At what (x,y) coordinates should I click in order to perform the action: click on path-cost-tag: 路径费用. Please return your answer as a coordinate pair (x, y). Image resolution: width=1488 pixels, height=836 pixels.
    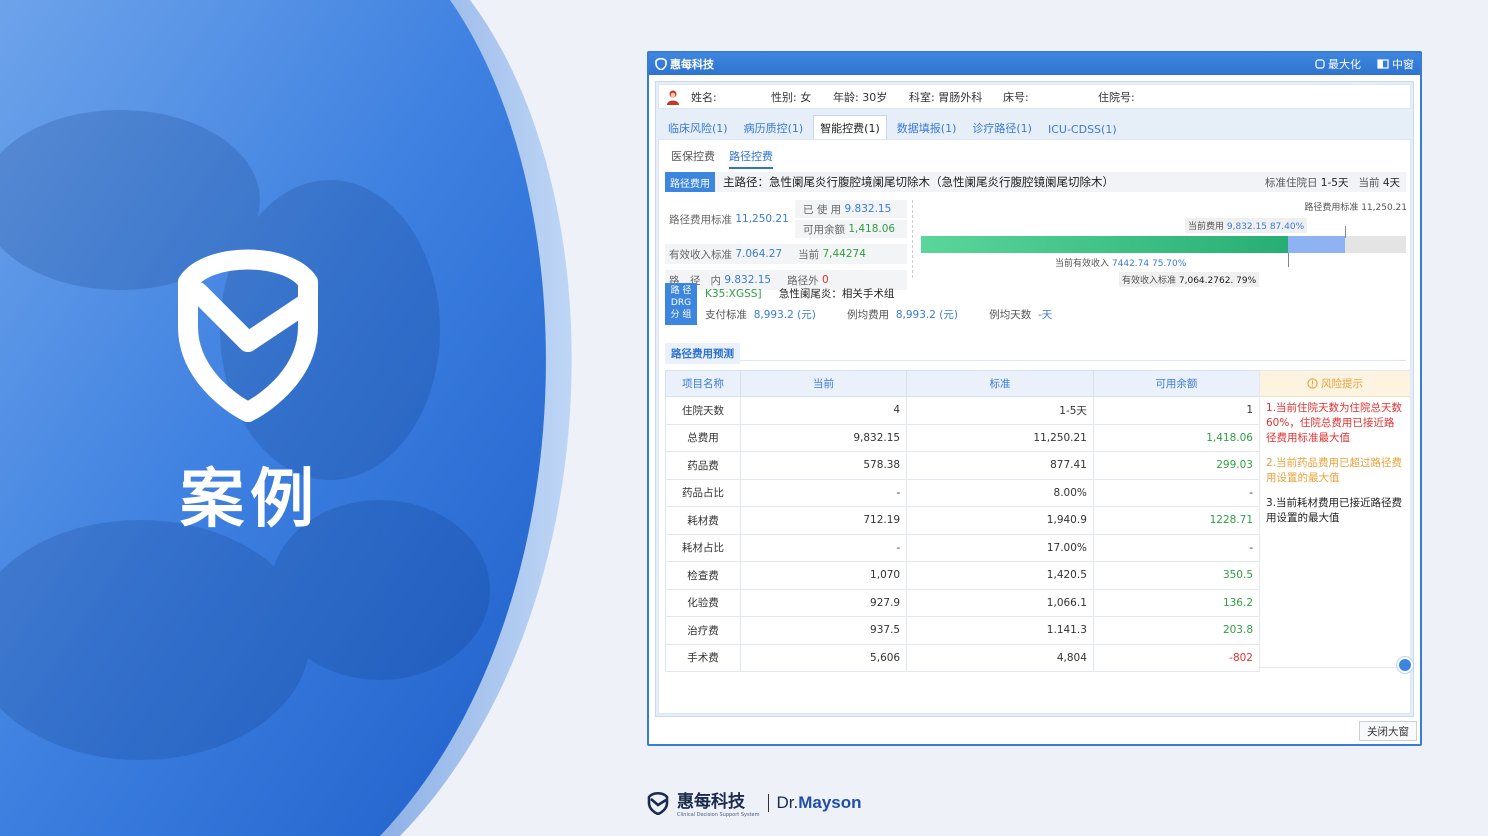
    Looking at the image, I should click on (690, 182).